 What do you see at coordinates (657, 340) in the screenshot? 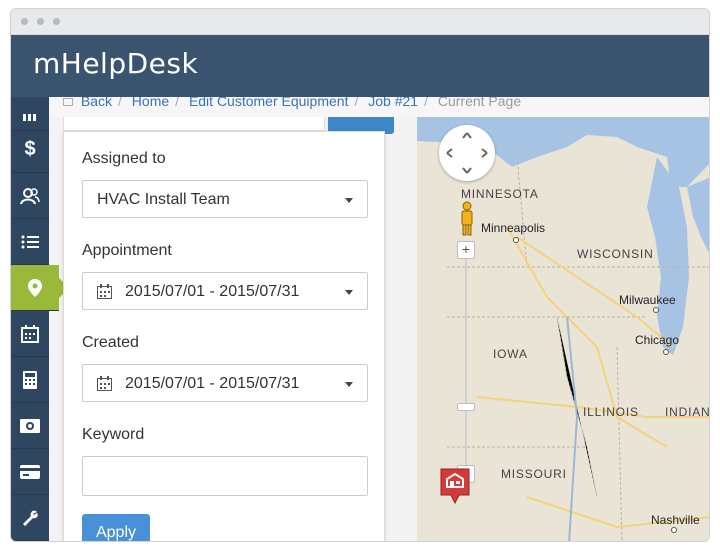
I see `map-label-city: Chicago` at bounding box center [657, 340].